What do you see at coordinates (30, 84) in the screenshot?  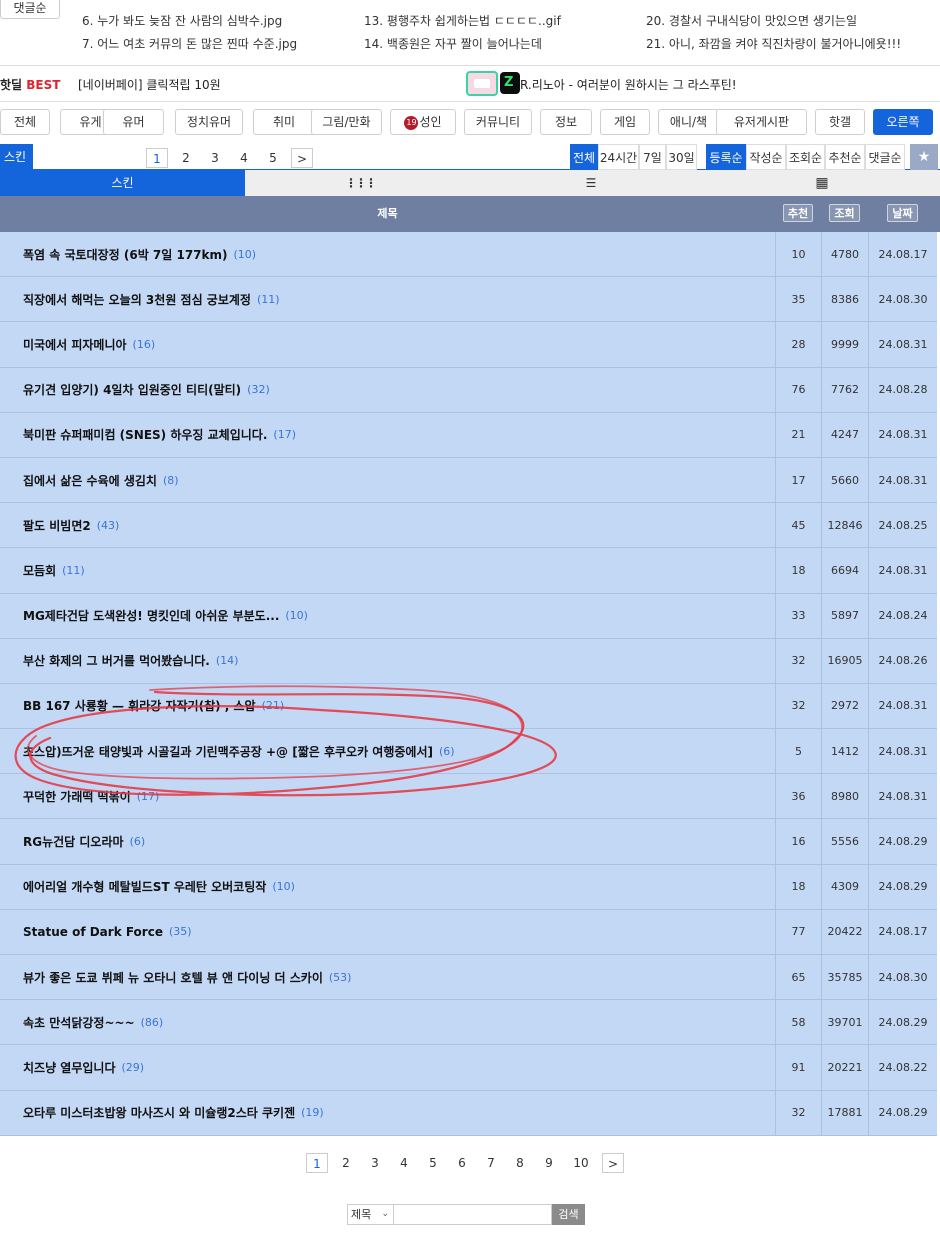 I see `hotdeal-best-logo: 핫딜 BEST` at bounding box center [30, 84].